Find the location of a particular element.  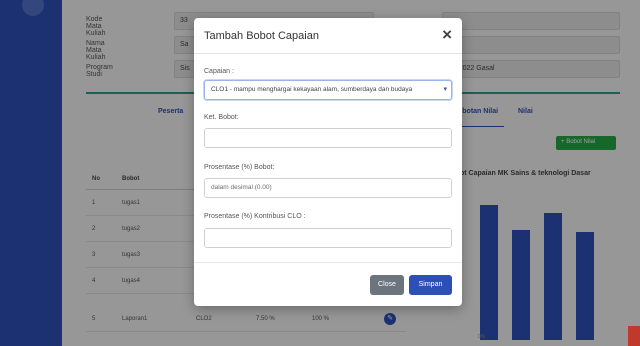

prosentase-bobot-input: dalam desimal (0.00) is located at coordinates (328, 188).